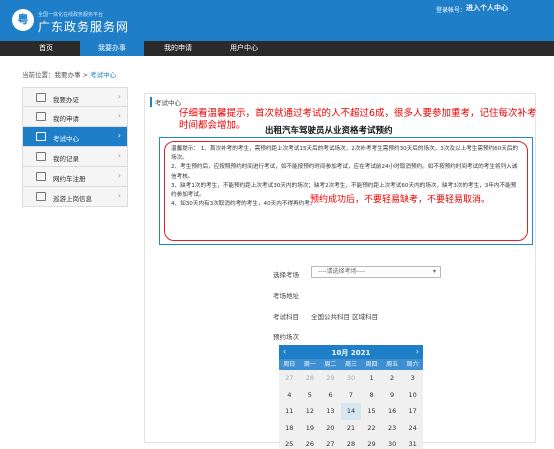 This screenshot has width=554, height=449. I want to click on weekday-label: 周六, so click(412, 364).